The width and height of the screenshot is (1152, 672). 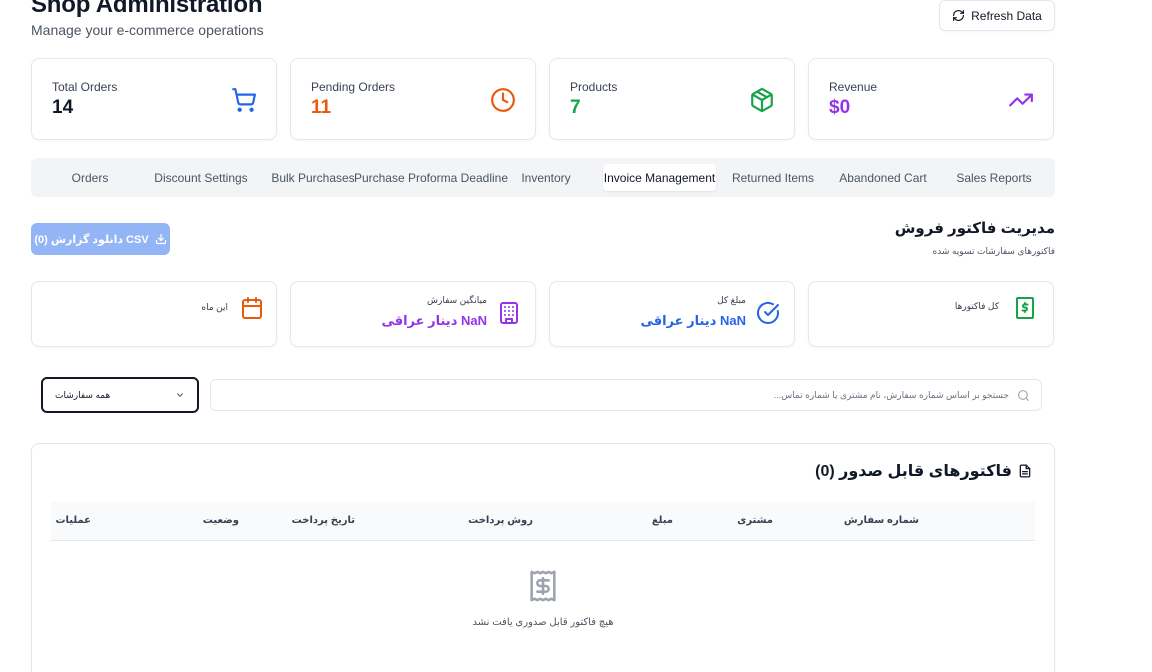 What do you see at coordinates (543, 586) in the screenshot?
I see `receipt-icon` at bounding box center [543, 586].